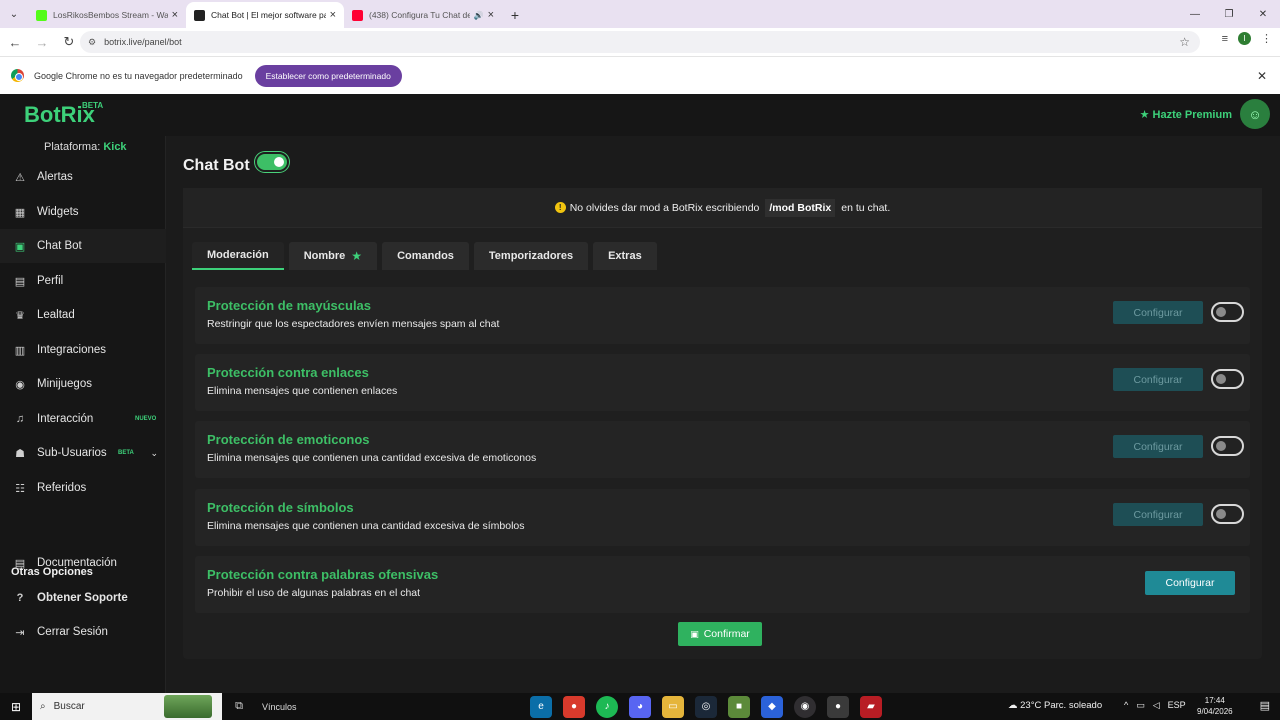 Image resolution: width=1280 pixels, height=720 pixels. What do you see at coordinates (83, 315) in the screenshot?
I see `sidebar-item-lealtad: ♛ Lealtad` at bounding box center [83, 315].